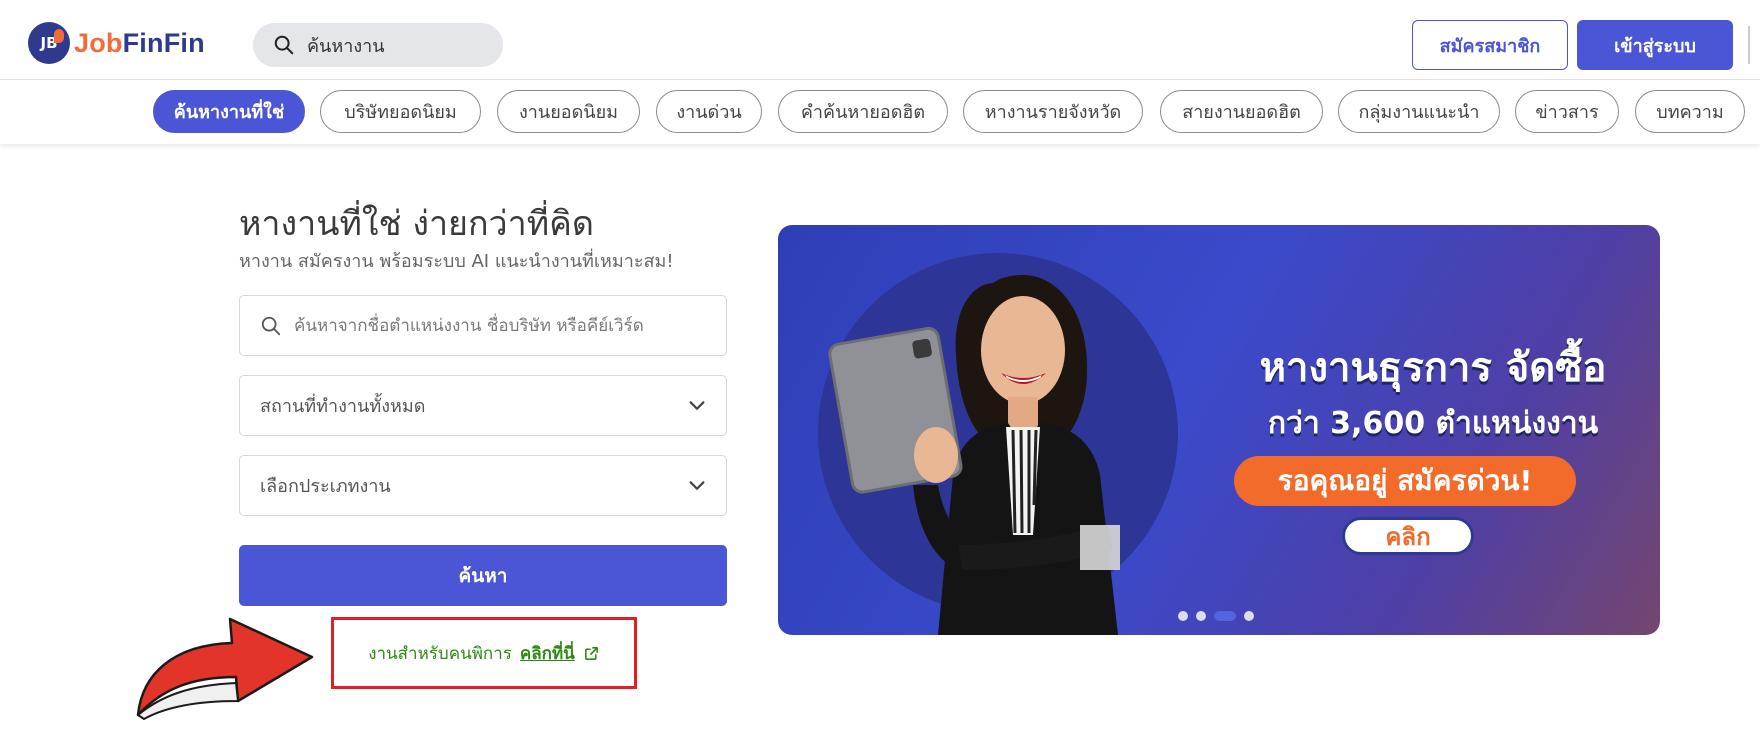  Describe the element at coordinates (1241, 111) in the screenshot. I see `nav-pill-hot-job-lines: สายงานยอดฮิต` at that location.